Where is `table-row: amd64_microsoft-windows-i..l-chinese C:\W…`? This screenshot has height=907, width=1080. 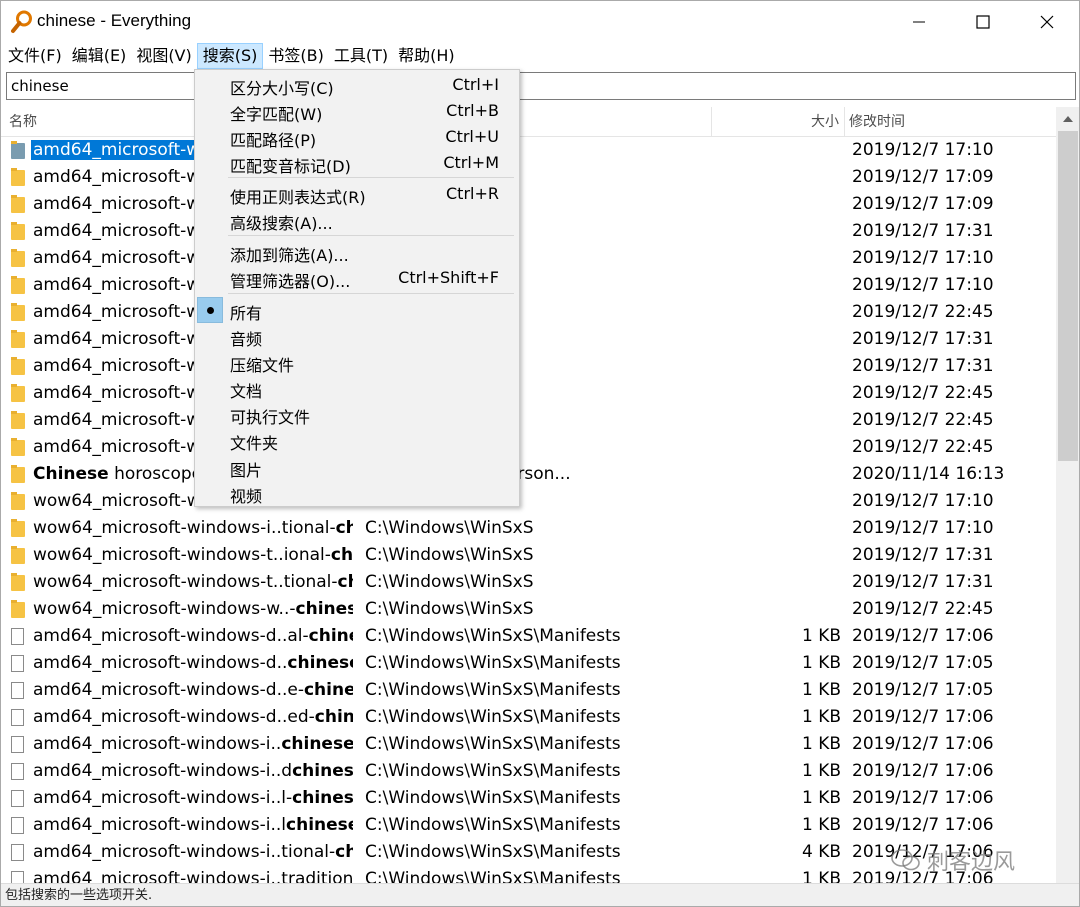
table-row: amd64_microsoft-windows-i..l-chinese C:\W… is located at coordinates (528, 798).